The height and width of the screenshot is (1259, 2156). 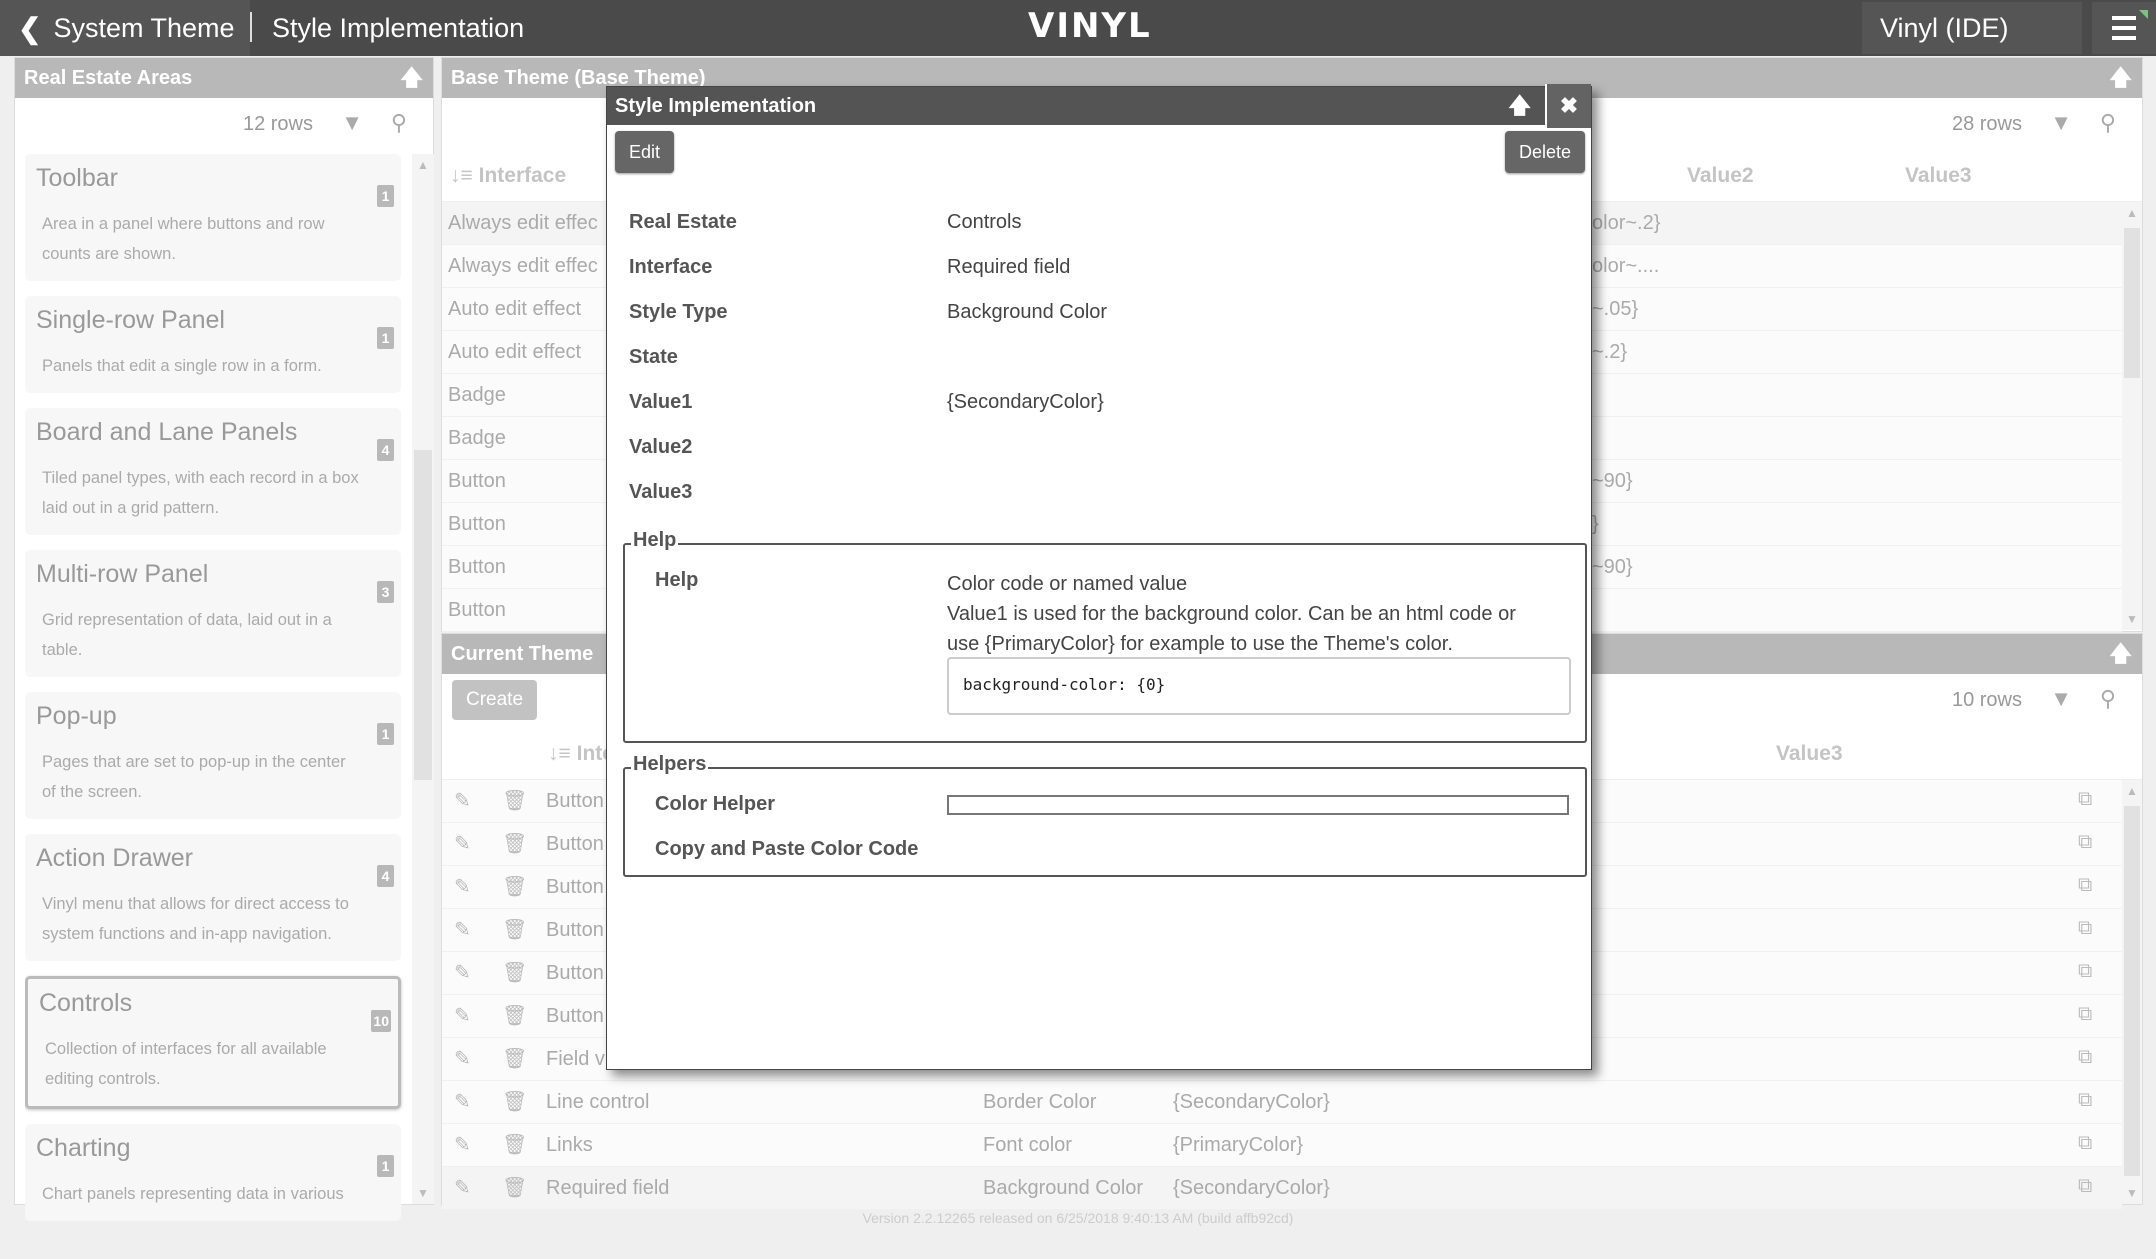 What do you see at coordinates (1251, 1102) in the screenshot?
I see `cell-value1: {SecondaryColor}` at bounding box center [1251, 1102].